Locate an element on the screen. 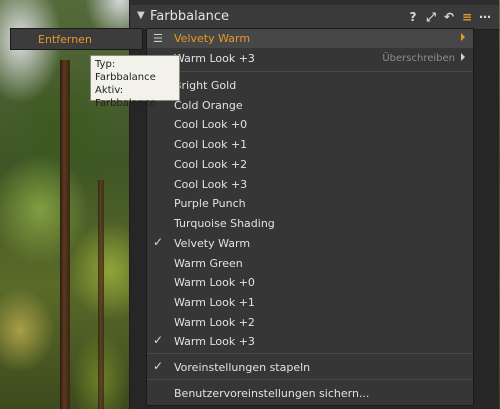  menu-item-label: Purple Punch is located at coordinates (210, 203).